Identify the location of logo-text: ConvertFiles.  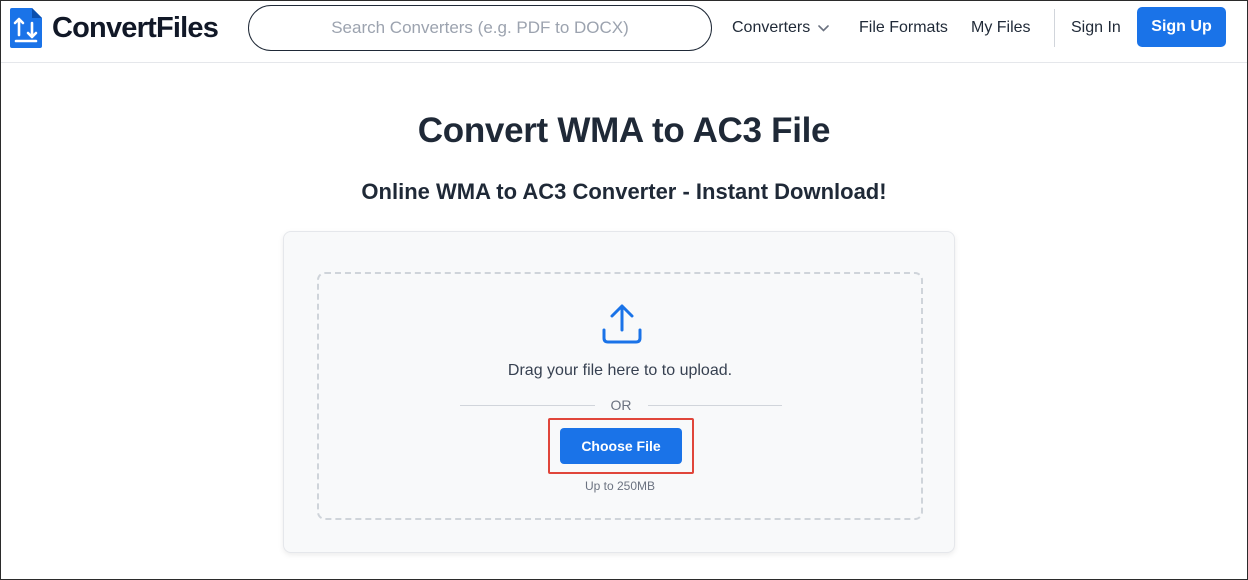
(135, 27).